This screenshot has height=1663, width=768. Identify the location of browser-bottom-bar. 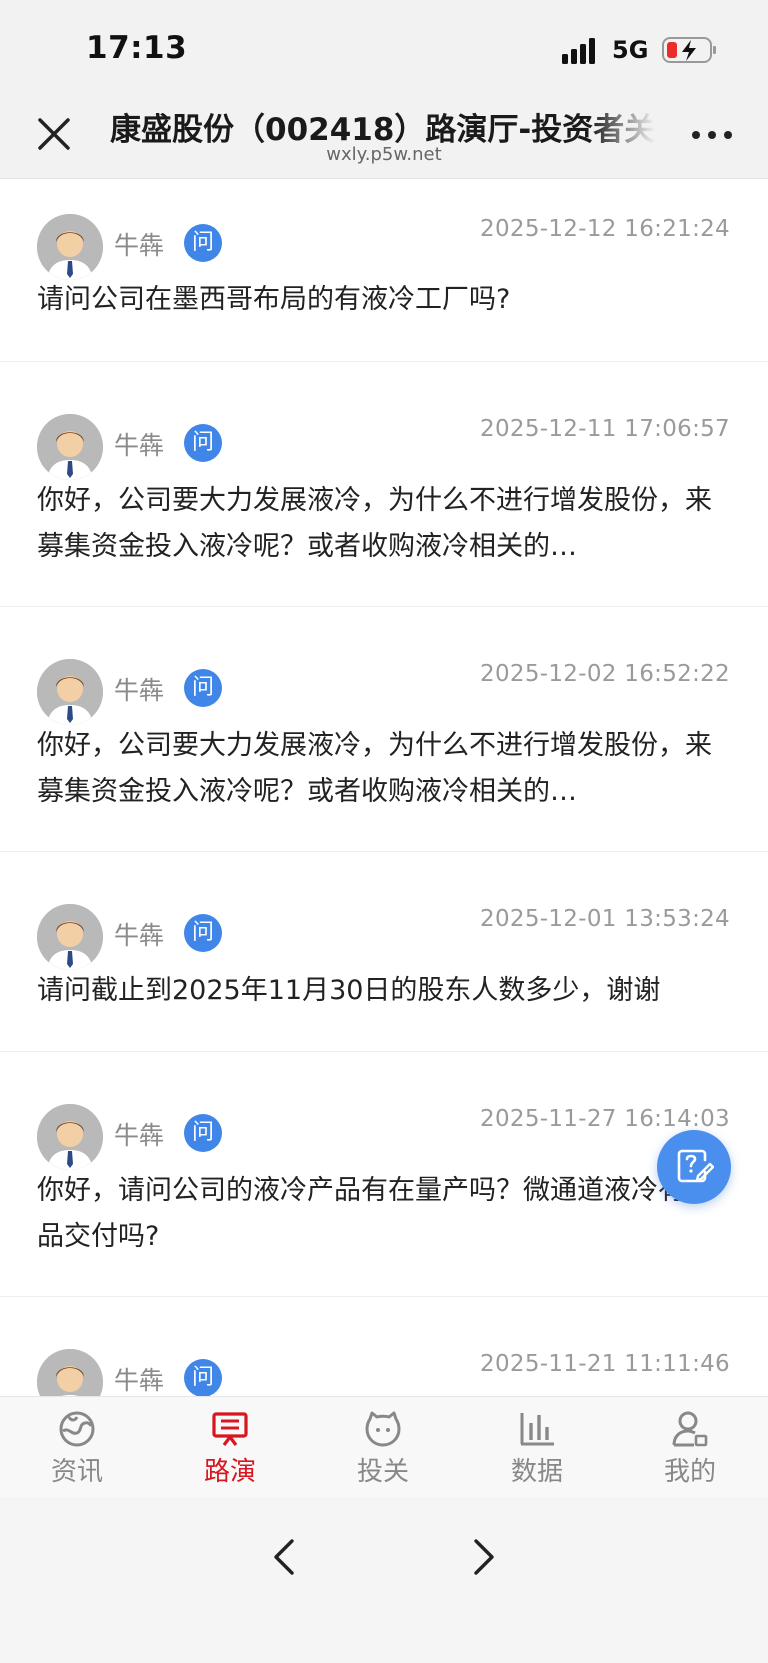
(384, 1580).